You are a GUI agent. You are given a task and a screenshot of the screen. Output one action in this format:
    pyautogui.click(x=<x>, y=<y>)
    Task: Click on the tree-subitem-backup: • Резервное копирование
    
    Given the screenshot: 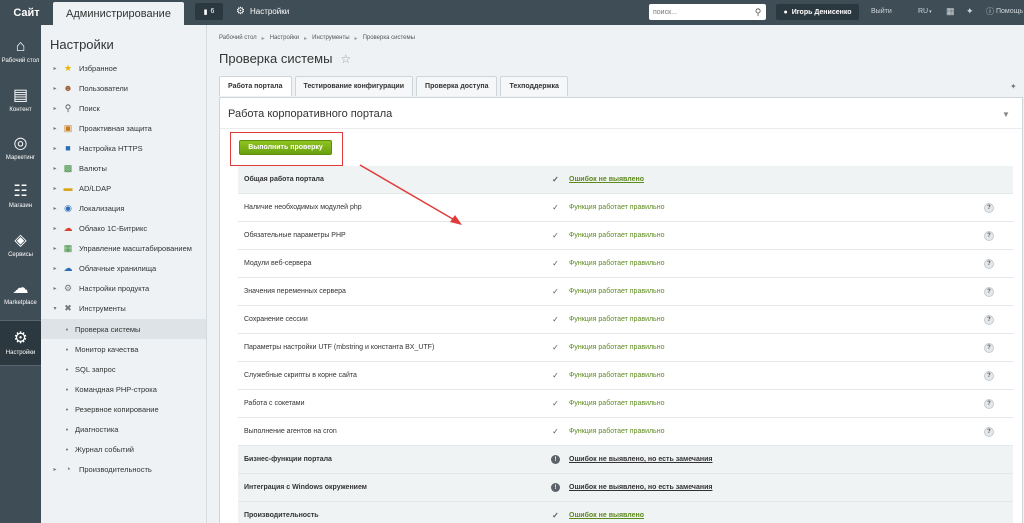 What is the action you would take?
    pyautogui.click(x=123, y=409)
    